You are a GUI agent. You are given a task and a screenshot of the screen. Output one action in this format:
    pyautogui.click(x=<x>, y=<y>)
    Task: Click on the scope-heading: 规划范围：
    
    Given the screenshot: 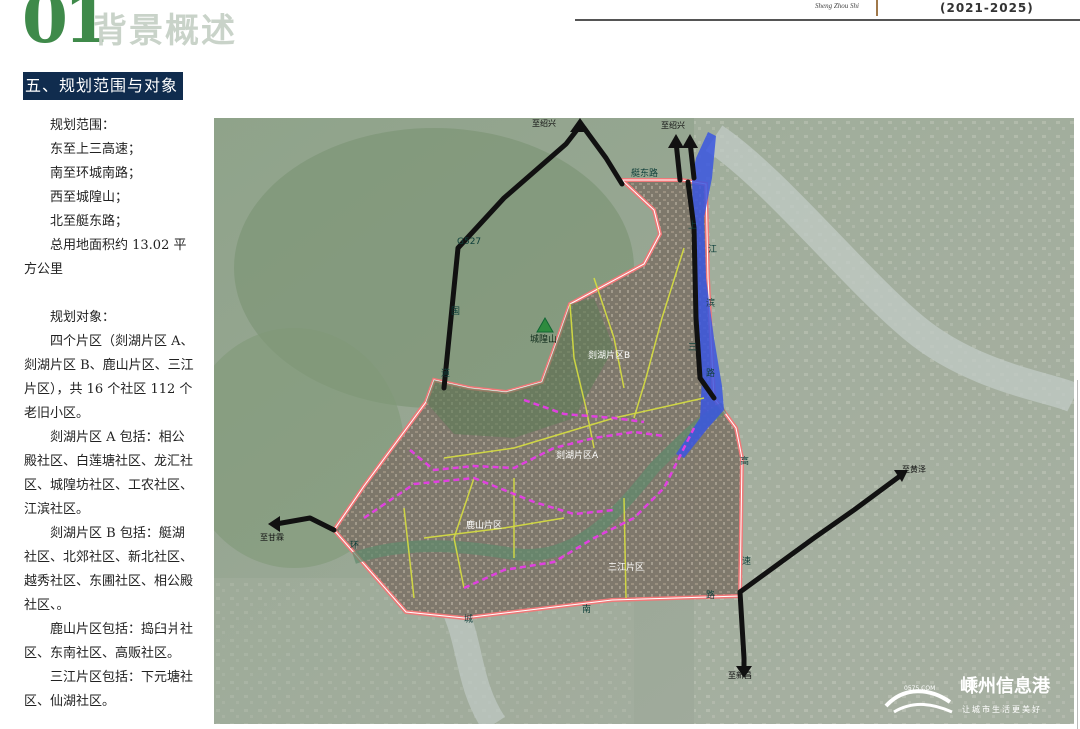 What is the action you would take?
    pyautogui.click(x=83, y=125)
    